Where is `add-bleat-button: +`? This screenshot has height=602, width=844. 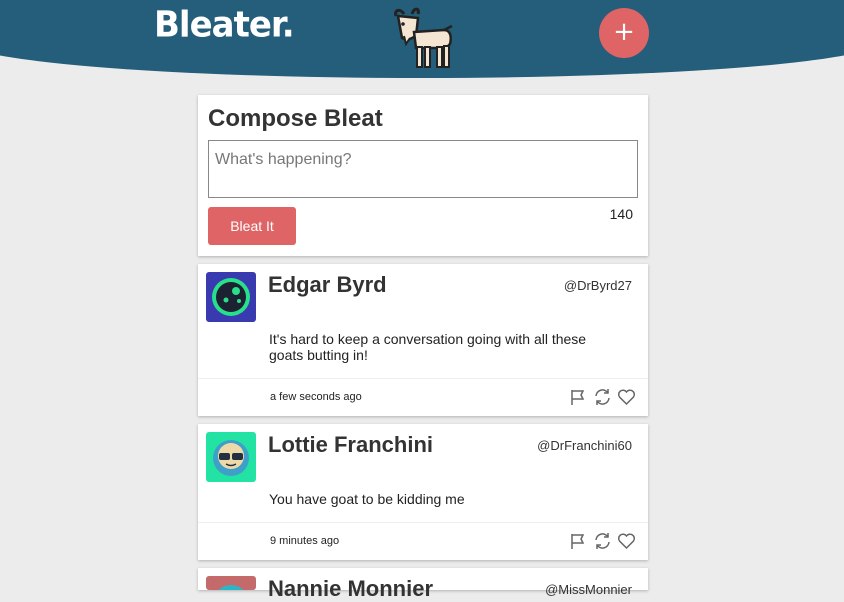
add-bleat-button: + is located at coordinates (624, 33).